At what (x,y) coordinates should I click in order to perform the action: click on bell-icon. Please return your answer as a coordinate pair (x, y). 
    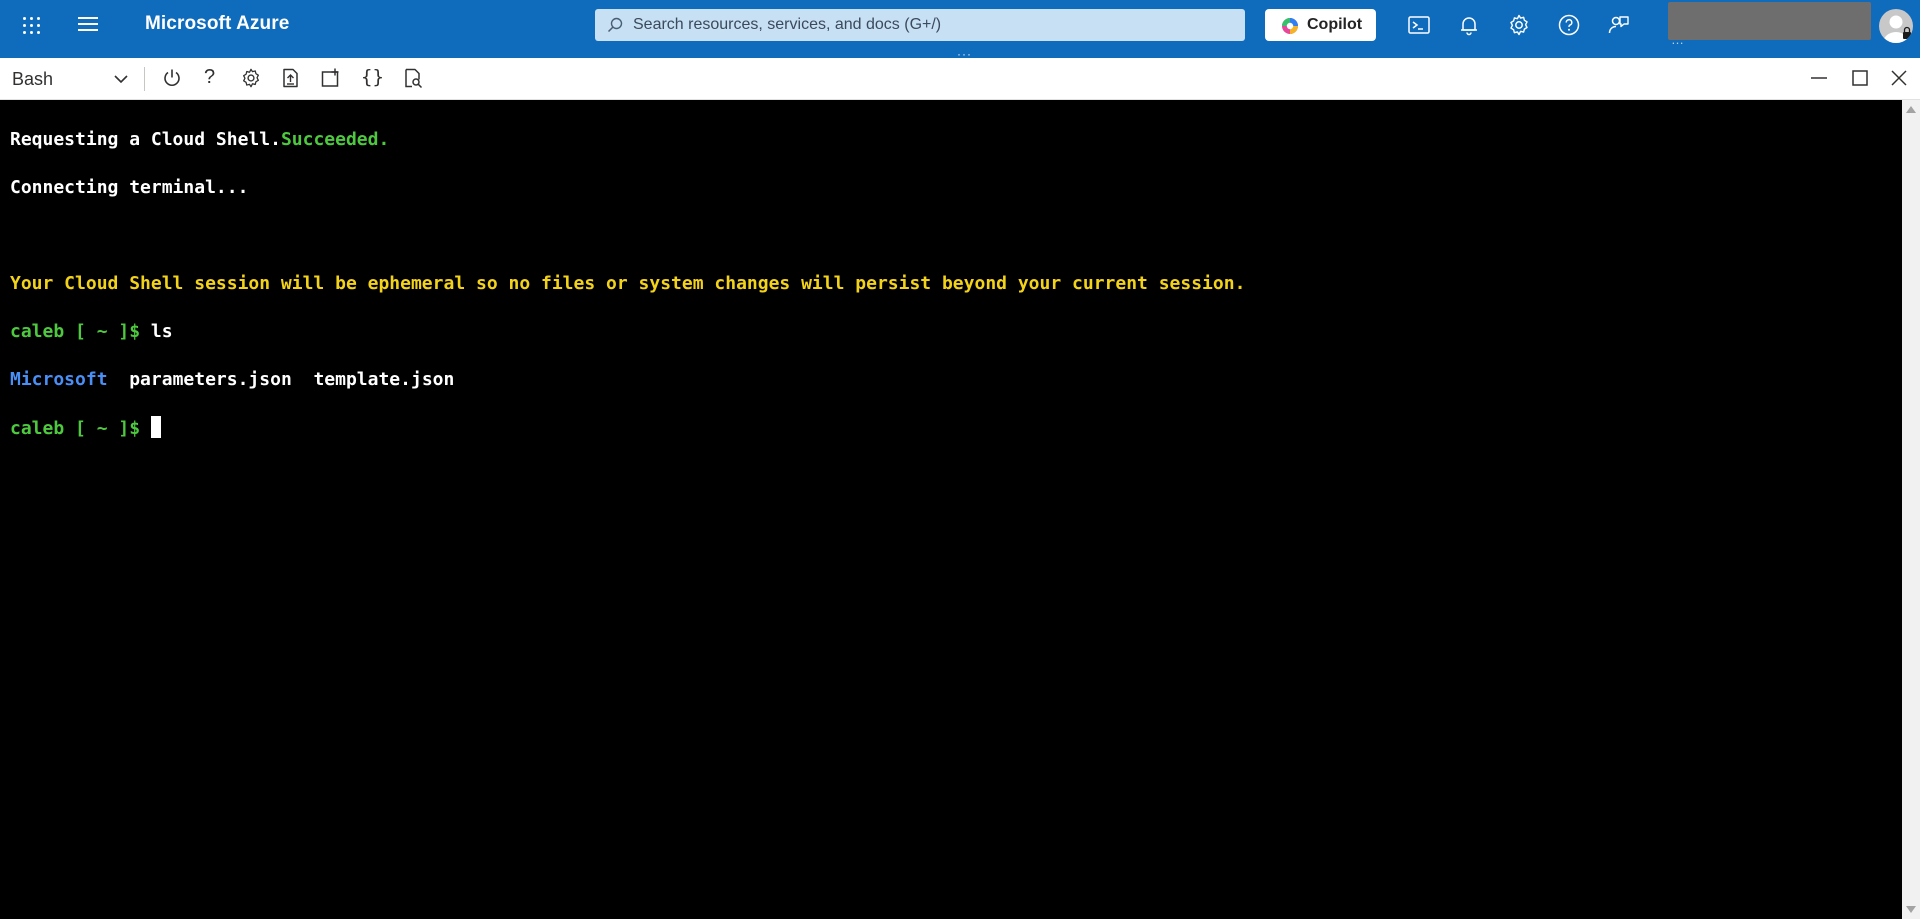
    Looking at the image, I should click on (1469, 25).